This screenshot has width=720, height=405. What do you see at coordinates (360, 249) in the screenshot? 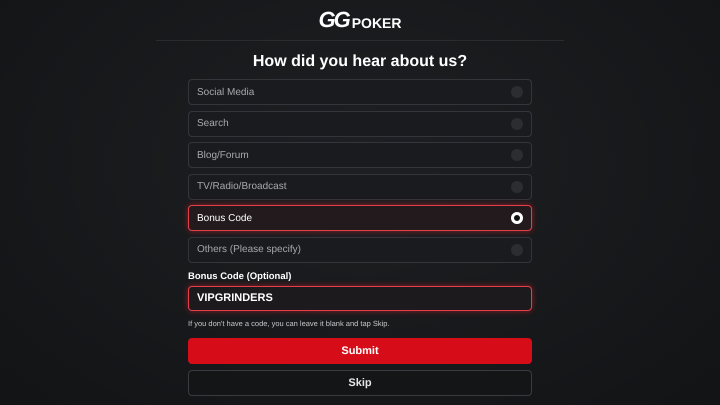
I see `option-row: Others (Please specify)` at bounding box center [360, 249].